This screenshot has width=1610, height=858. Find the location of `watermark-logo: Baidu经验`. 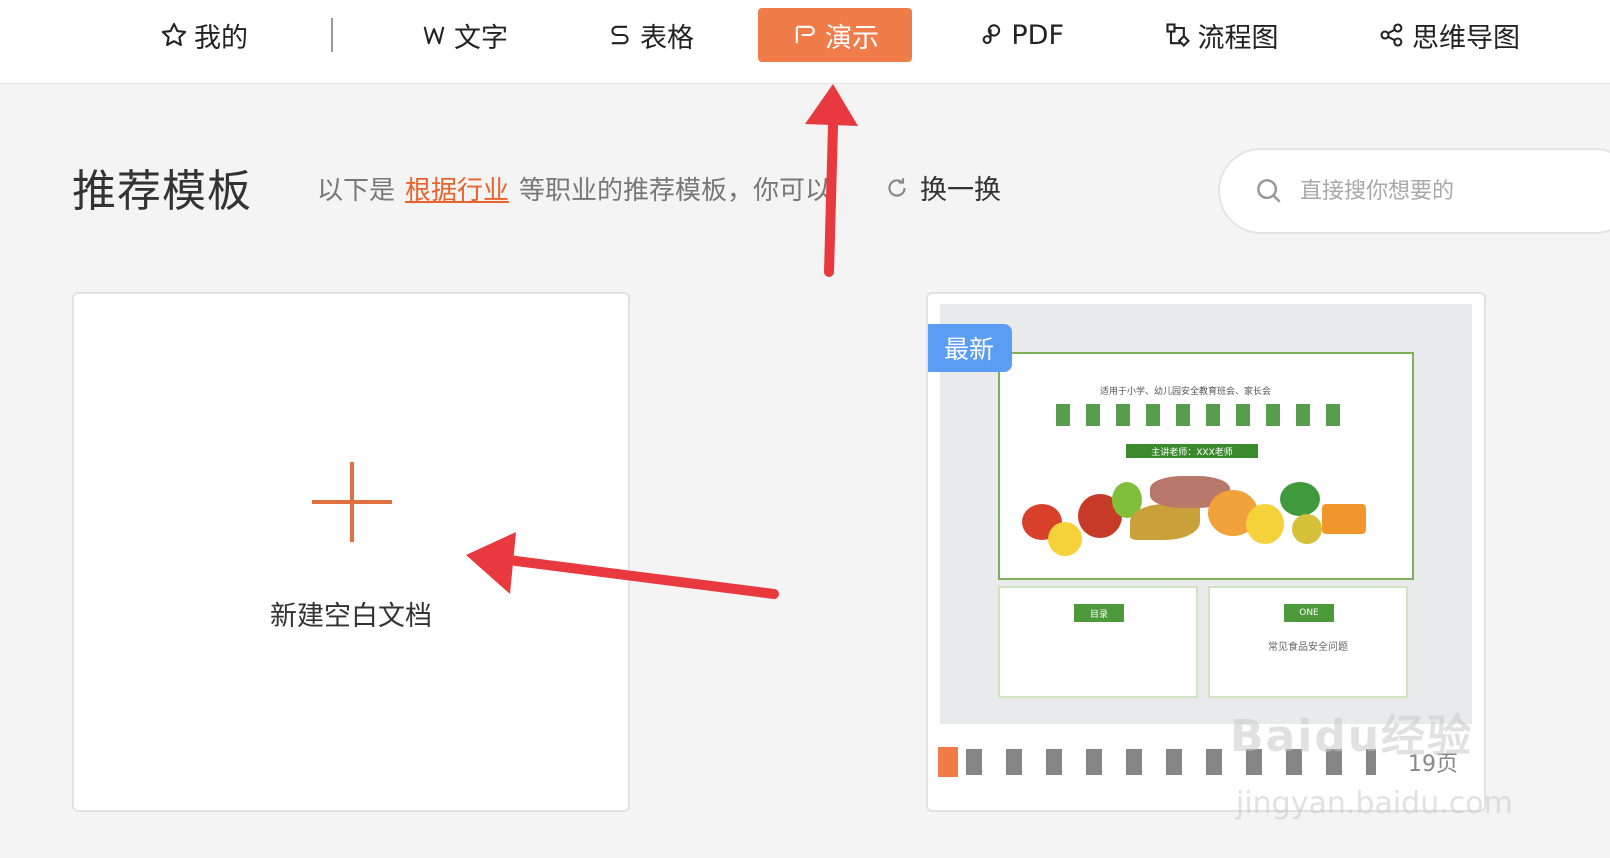

watermark-logo: Baidu经验 is located at coordinates (1352, 736).